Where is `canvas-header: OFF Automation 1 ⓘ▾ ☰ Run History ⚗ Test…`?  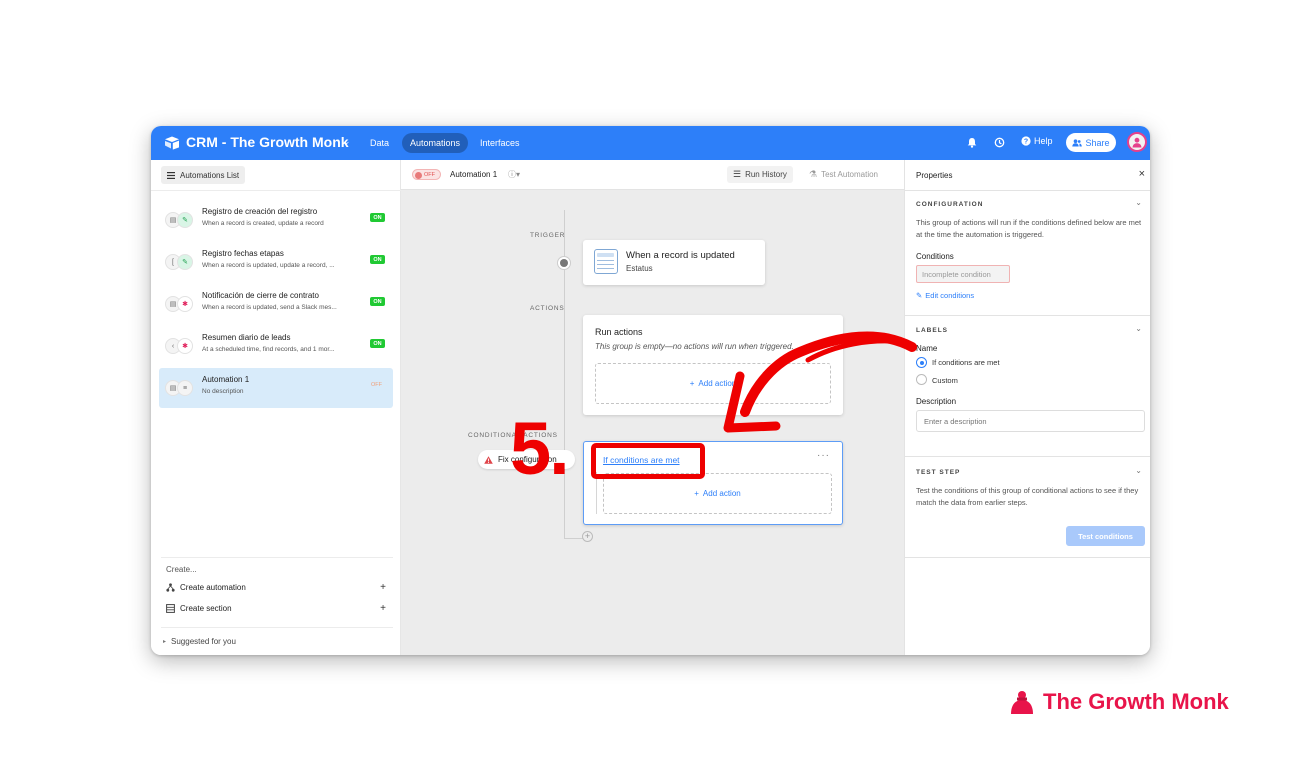 canvas-header: OFF Automation 1 ⓘ▾ ☰ Run History ⚗ Test… is located at coordinates (652, 175).